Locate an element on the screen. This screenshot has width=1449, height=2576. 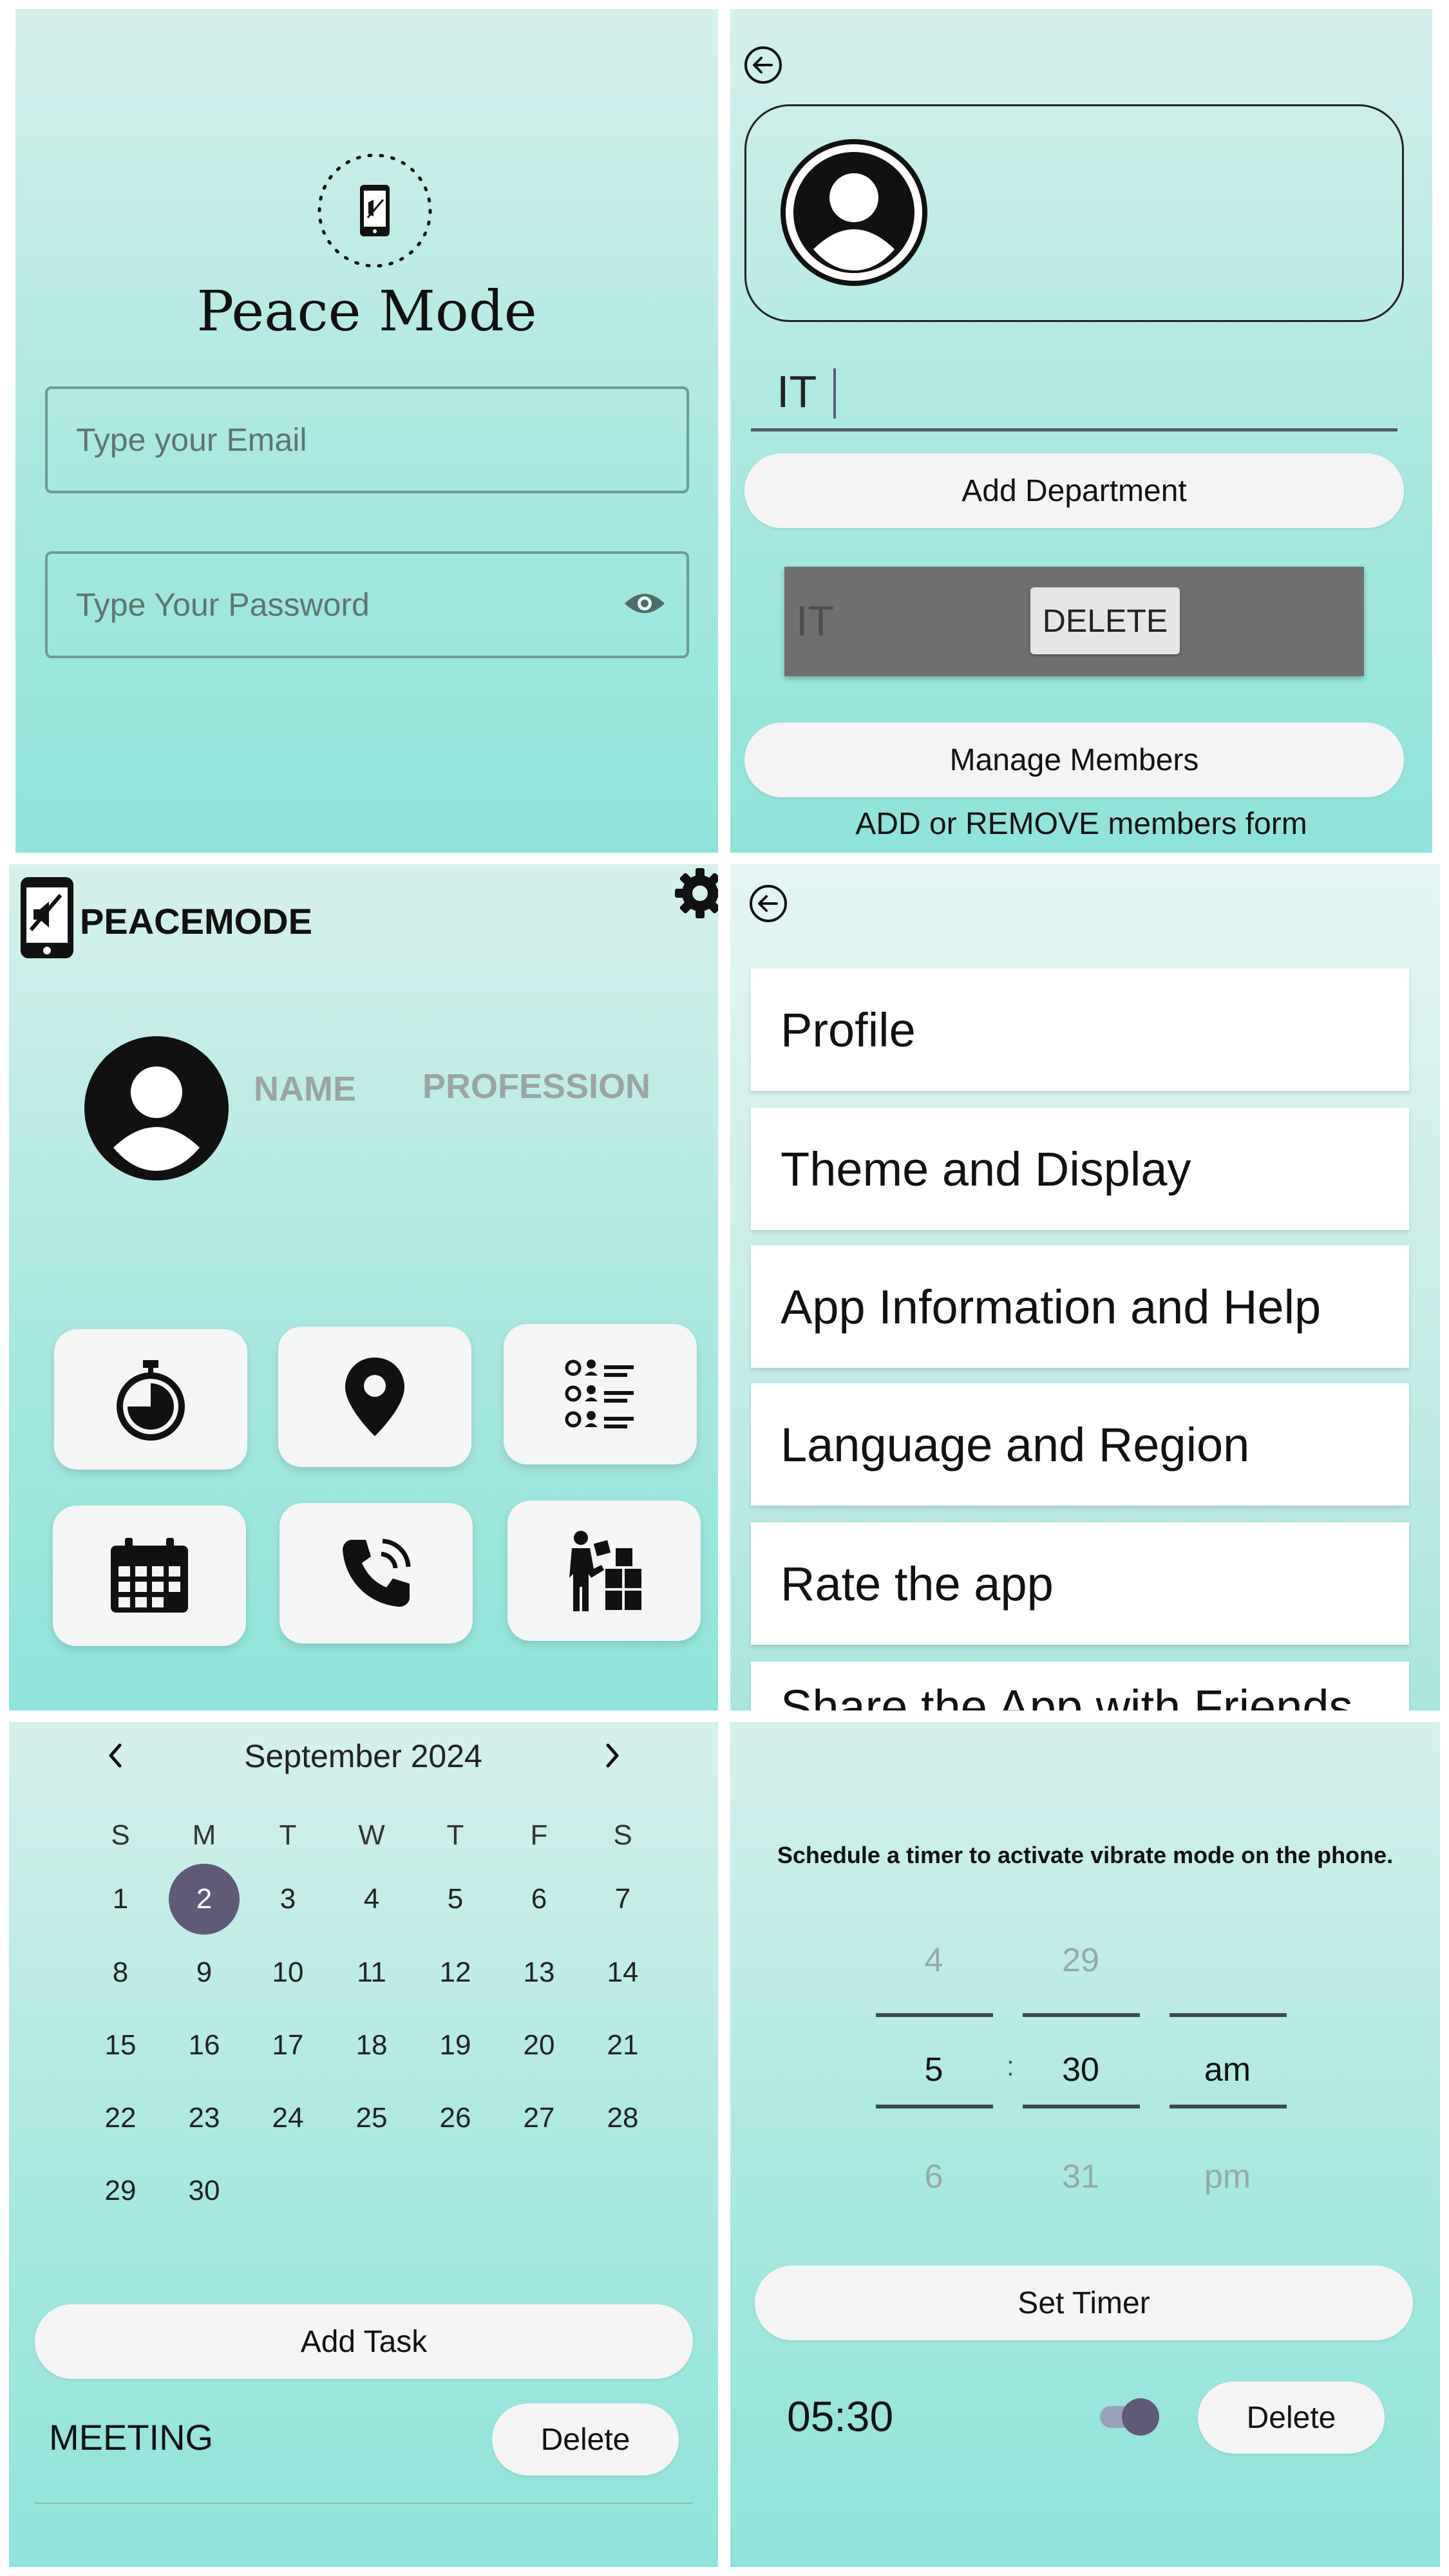
password-field: Type Your Password is located at coordinates (367, 604).